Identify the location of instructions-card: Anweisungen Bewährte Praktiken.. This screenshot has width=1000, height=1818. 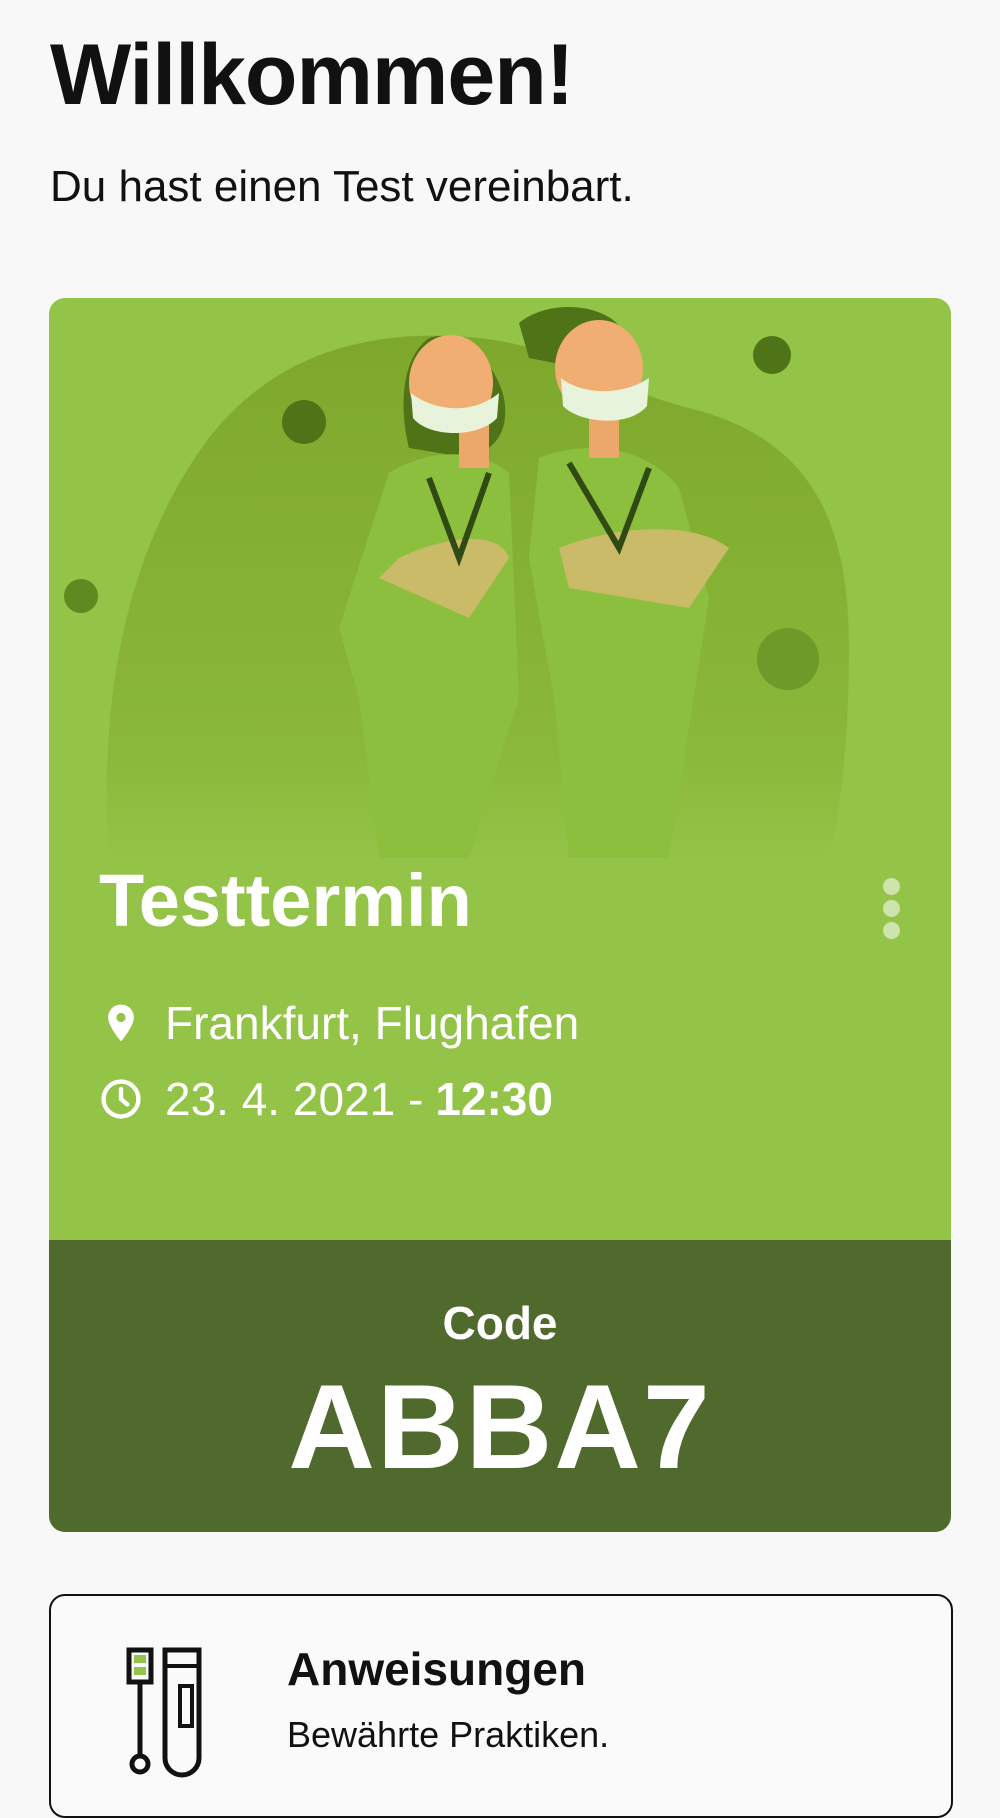
(501, 1706).